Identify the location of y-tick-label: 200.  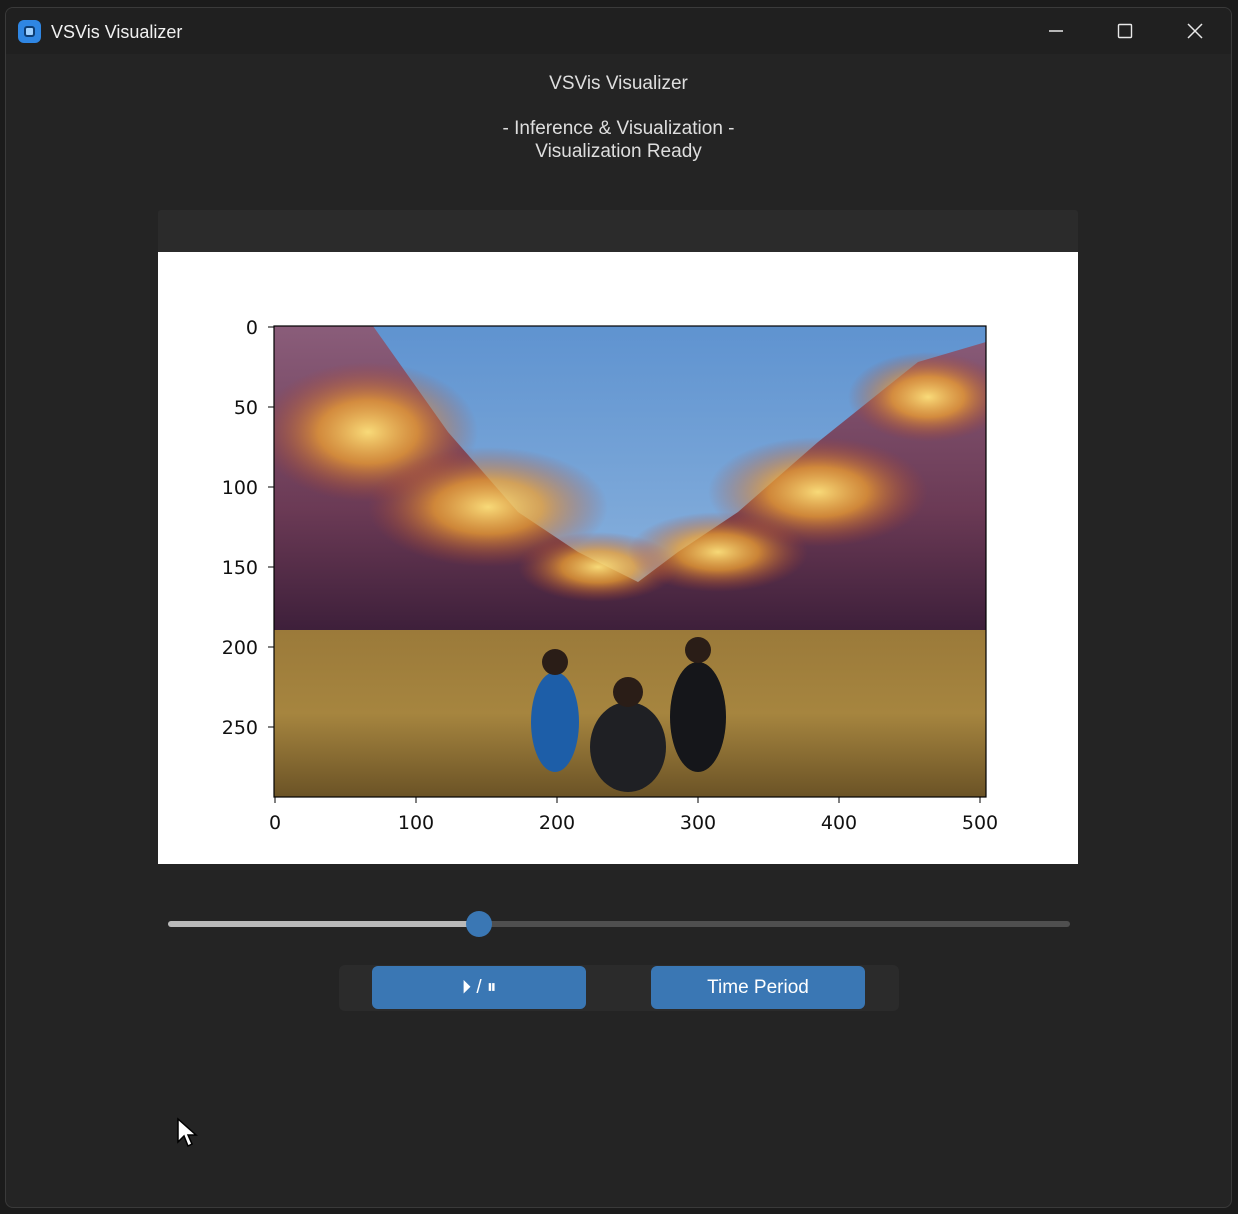
(240, 648).